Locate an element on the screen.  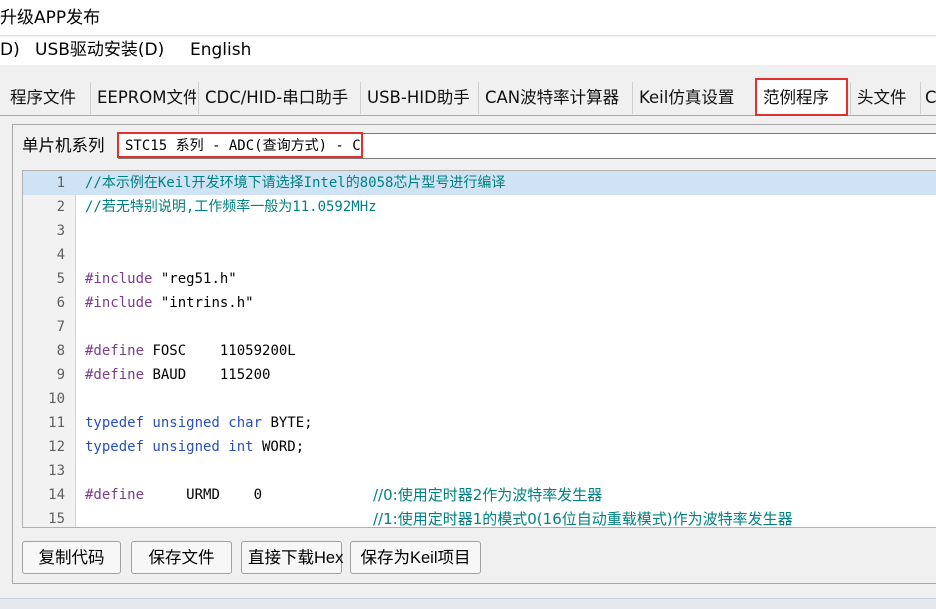
menu-item-english: English is located at coordinates (220, 50).